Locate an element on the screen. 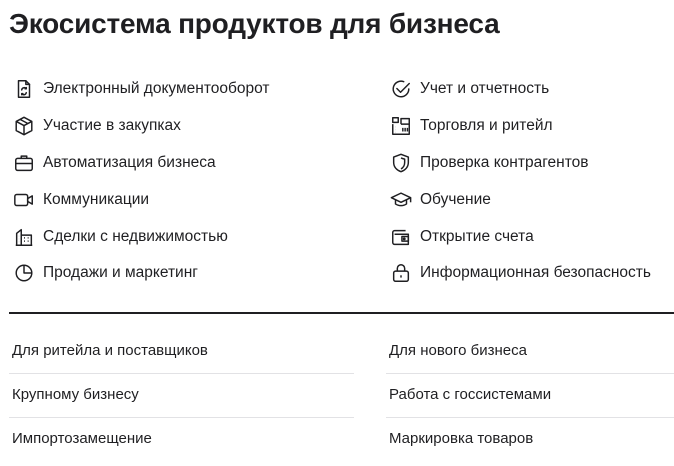  check-circle-icon is located at coordinates (401, 89).